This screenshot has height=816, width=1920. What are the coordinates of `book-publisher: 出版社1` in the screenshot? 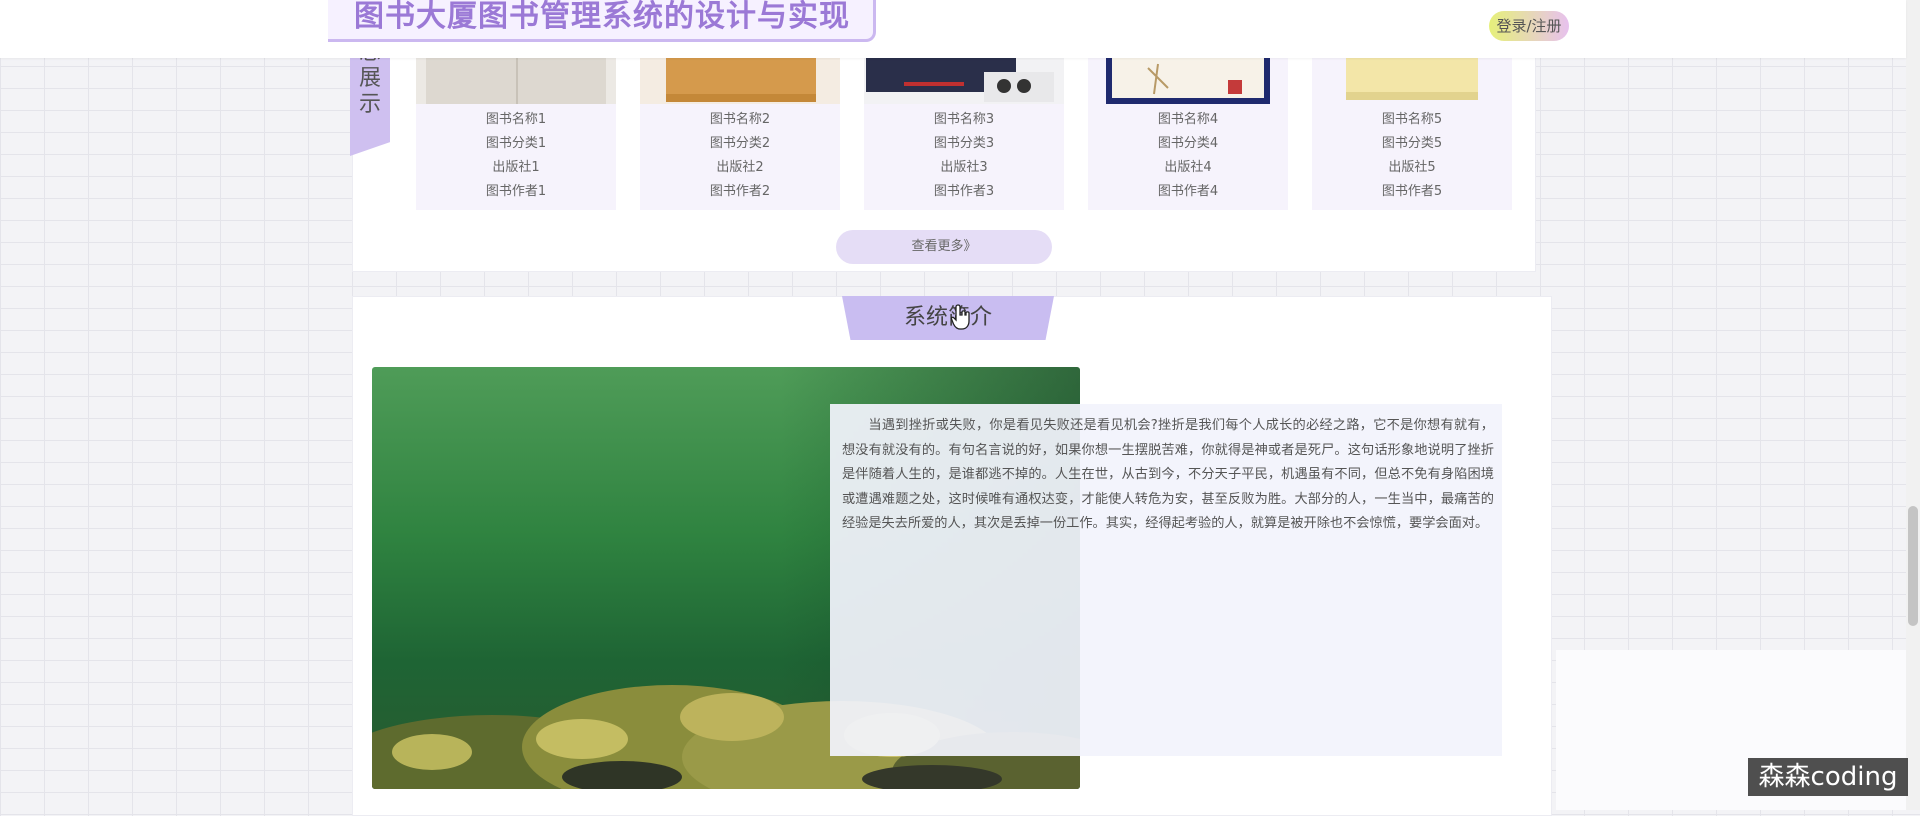 It's located at (516, 167).